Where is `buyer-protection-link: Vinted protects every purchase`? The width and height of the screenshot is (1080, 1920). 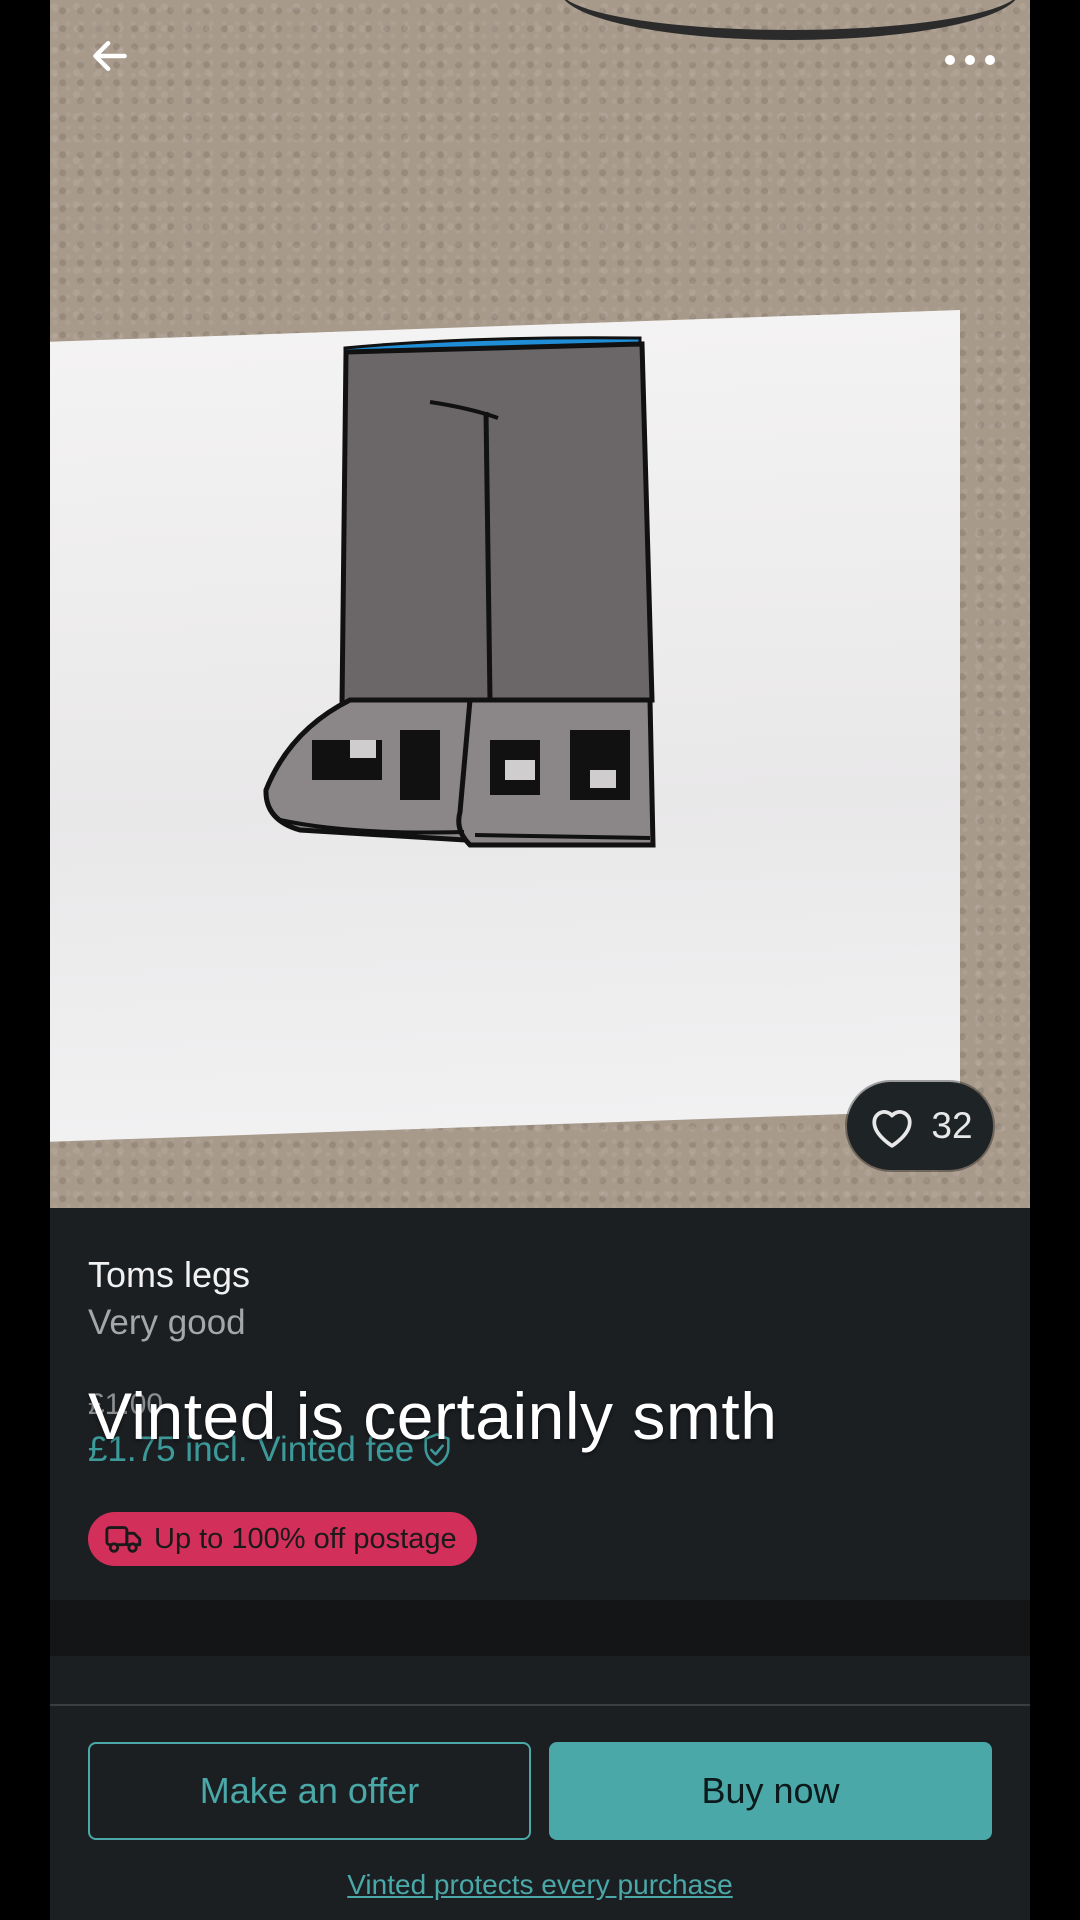 buyer-protection-link: Vinted protects every purchase is located at coordinates (540, 1885).